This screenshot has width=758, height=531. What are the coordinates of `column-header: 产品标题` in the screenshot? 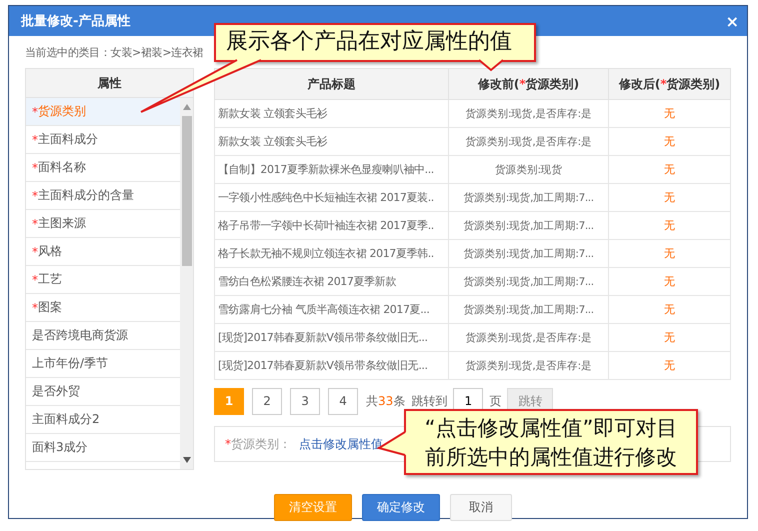 It's located at (331, 84).